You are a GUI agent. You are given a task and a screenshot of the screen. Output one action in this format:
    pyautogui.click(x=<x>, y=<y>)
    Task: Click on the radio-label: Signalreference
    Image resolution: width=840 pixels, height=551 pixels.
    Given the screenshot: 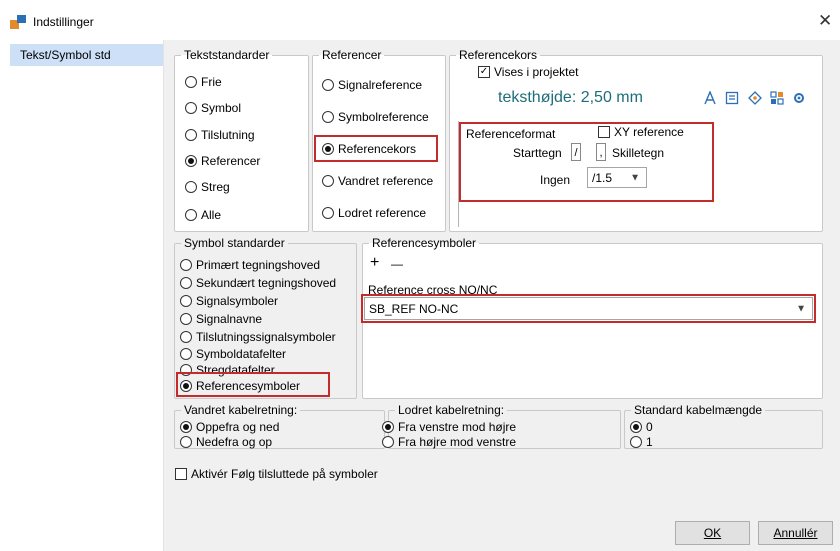 What is the action you would take?
    pyautogui.click(x=380, y=85)
    